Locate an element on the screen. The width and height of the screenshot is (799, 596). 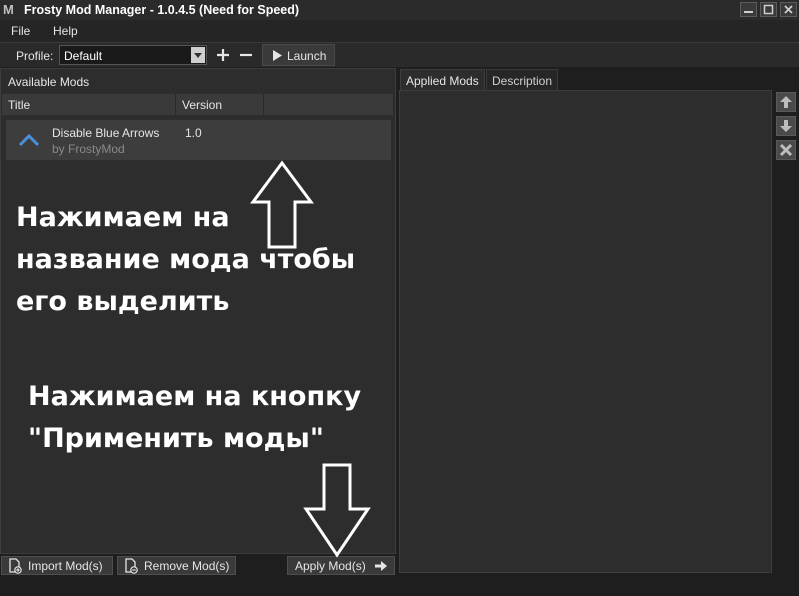
mod-author: by FrostyMod is located at coordinates (88, 149).